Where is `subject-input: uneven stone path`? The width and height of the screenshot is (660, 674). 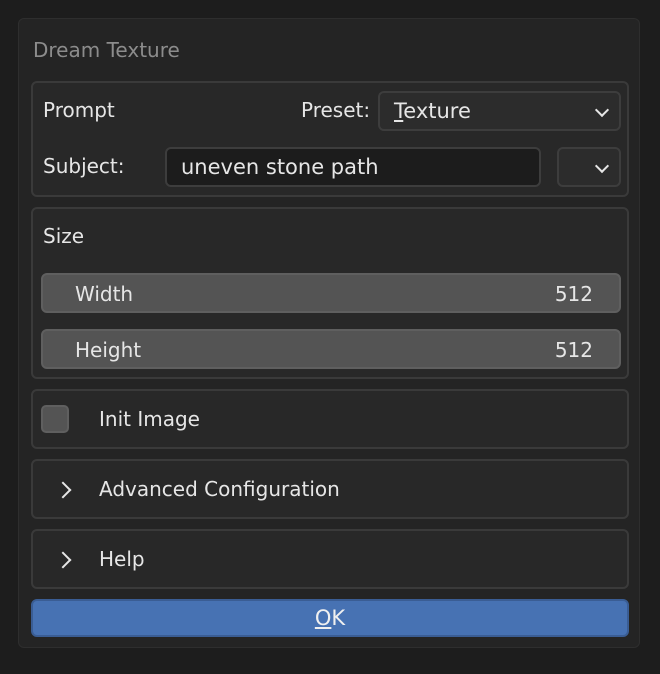 subject-input: uneven stone path is located at coordinates (353, 167).